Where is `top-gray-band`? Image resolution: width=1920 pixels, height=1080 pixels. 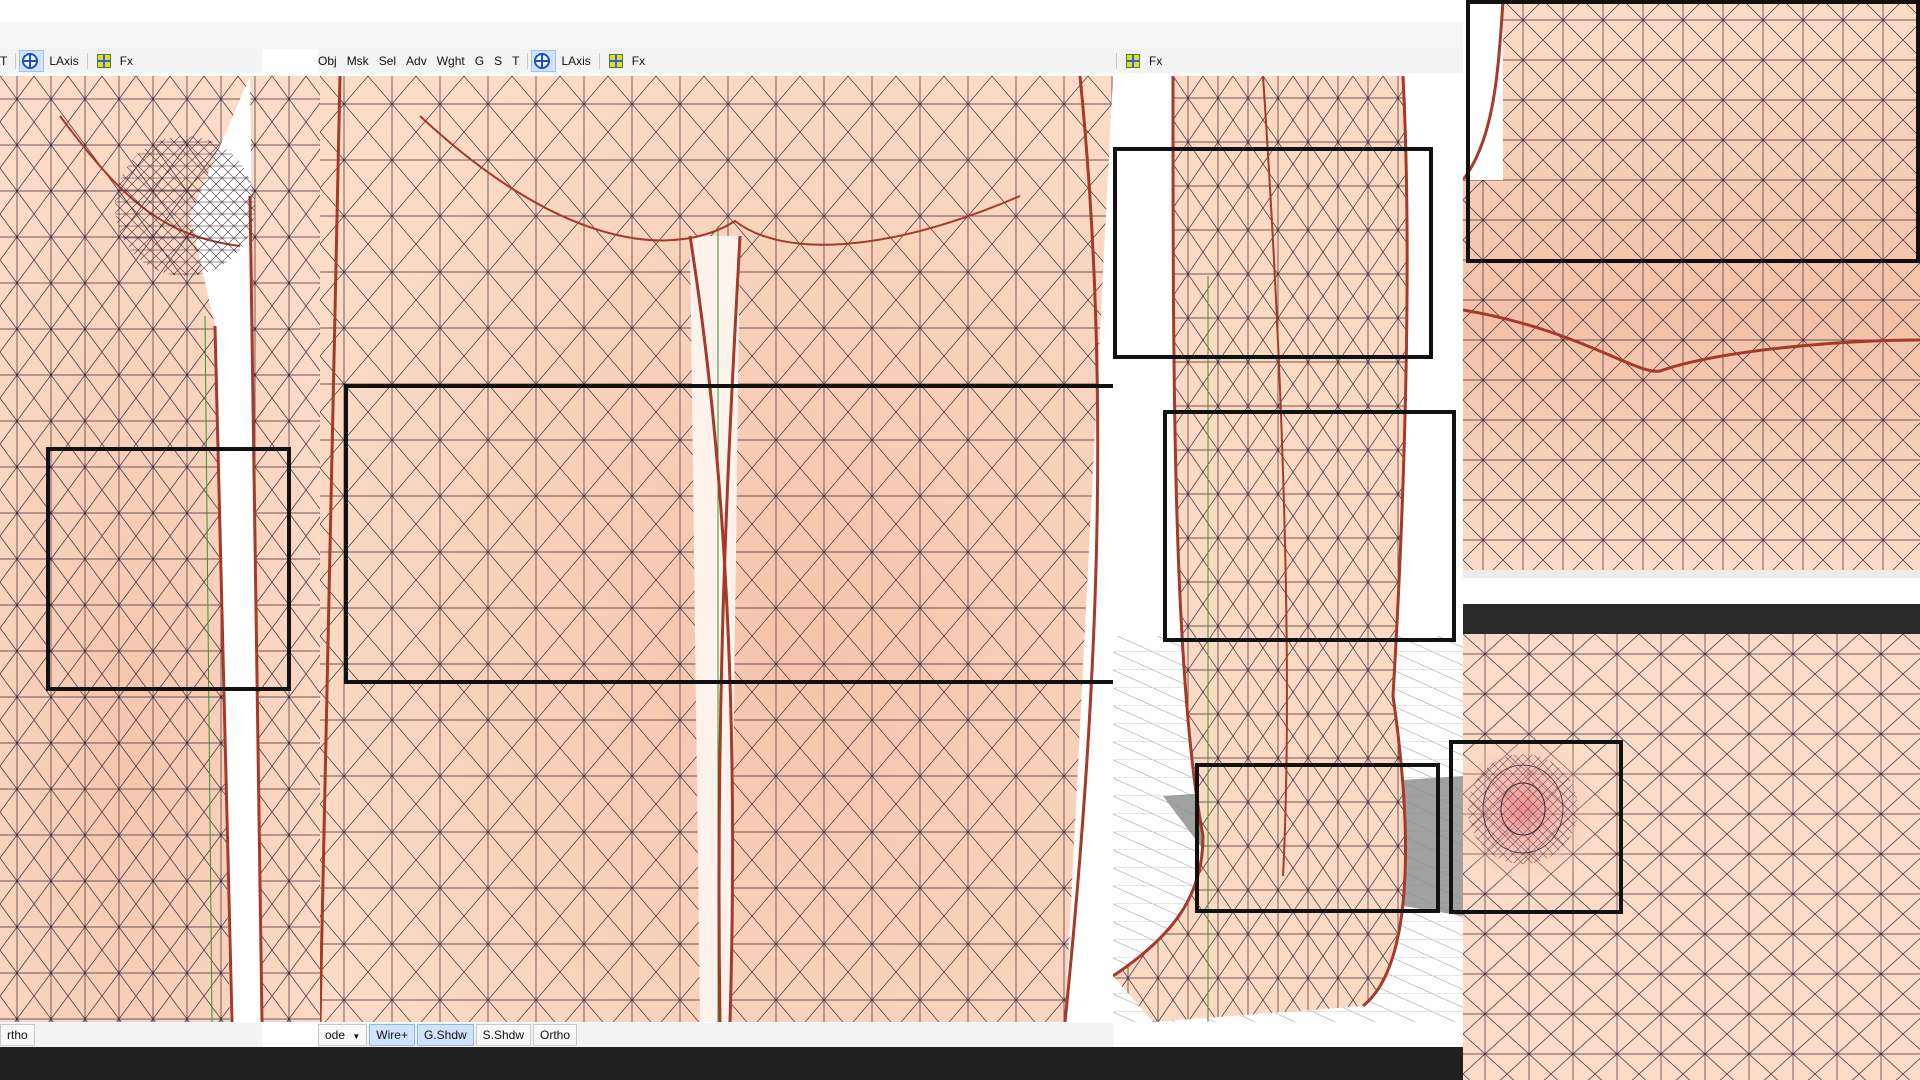 top-gray-band is located at coordinates (731, 35).